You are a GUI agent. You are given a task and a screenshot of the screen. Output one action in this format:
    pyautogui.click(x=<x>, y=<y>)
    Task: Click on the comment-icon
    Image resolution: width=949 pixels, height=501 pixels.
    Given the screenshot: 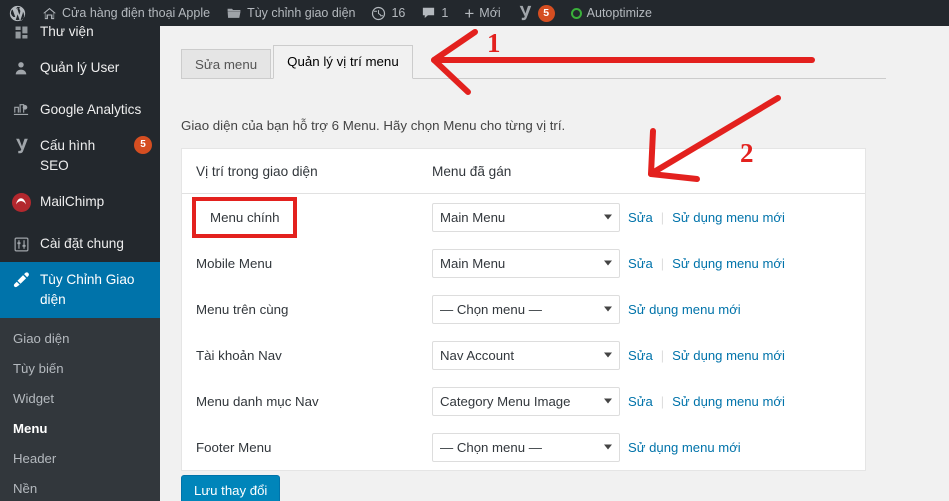 What is the action you would take?
    pyautogui.click(x=428, y=13)
    